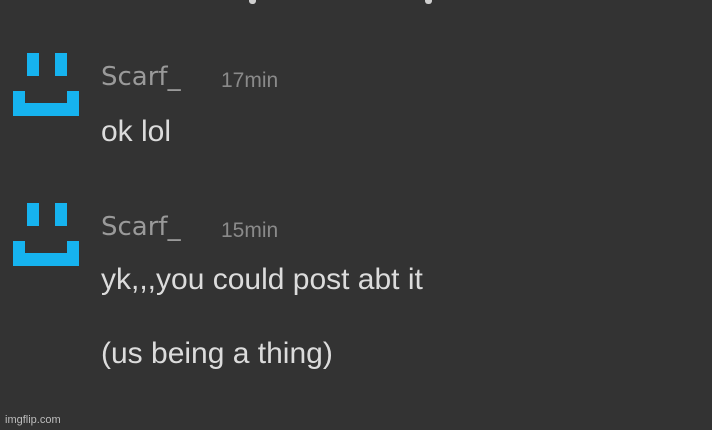  What do you see at coordinates (356, 3) in the screenshot?
I see `previous-message-cutoff` at bounding box center [356, 3].